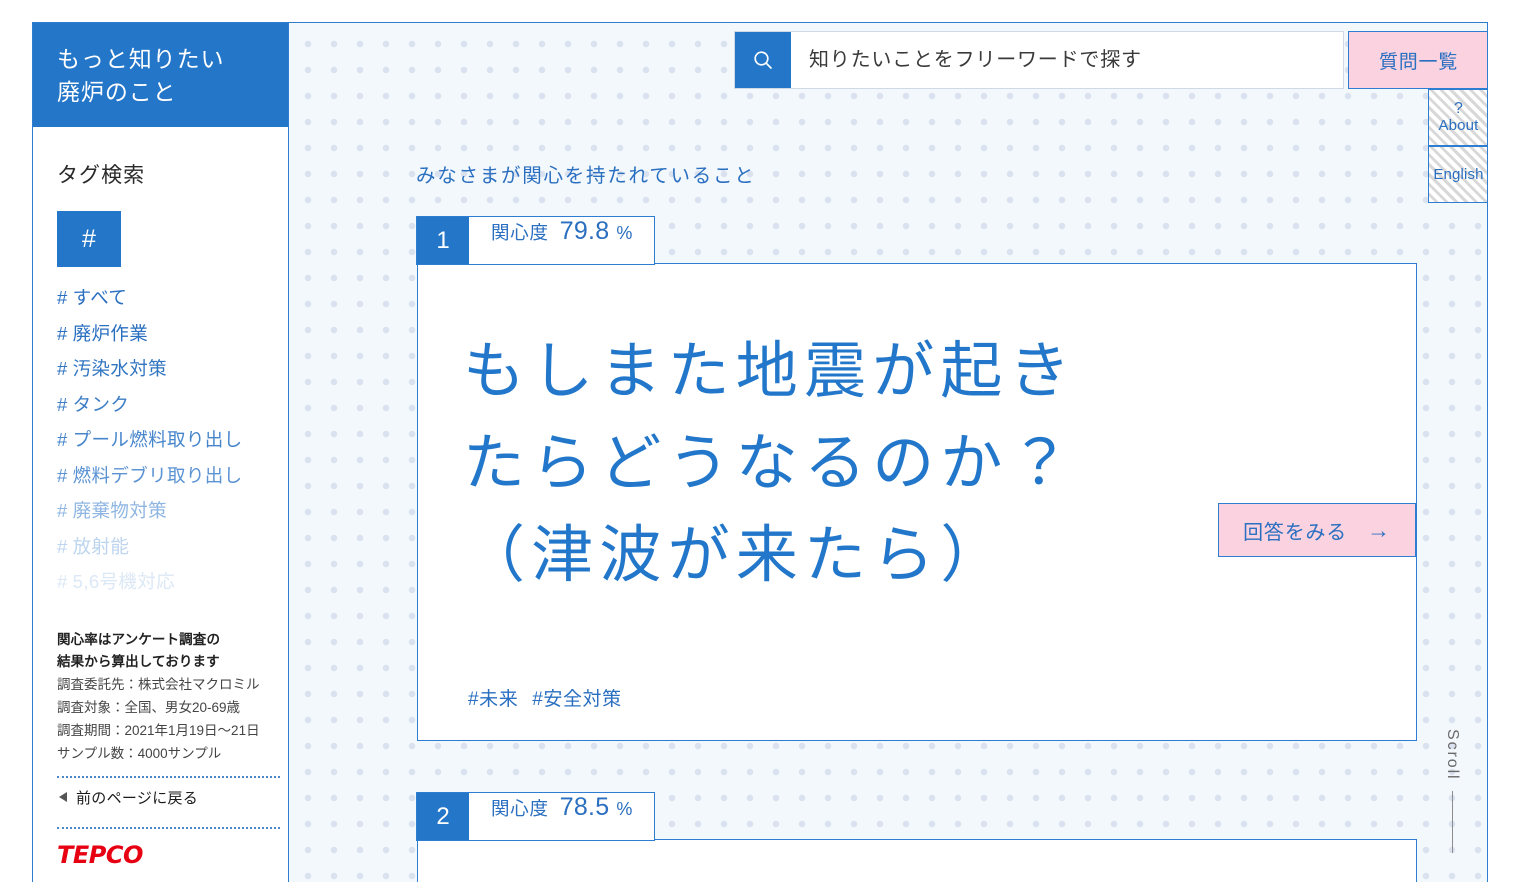 The width and height of the screenshot is (1518, 882). Describe the element at coordinates (158, 684) in the screenshot. I see `survey-line-1: 調査委託先：株式会社マクロミル` at that location.